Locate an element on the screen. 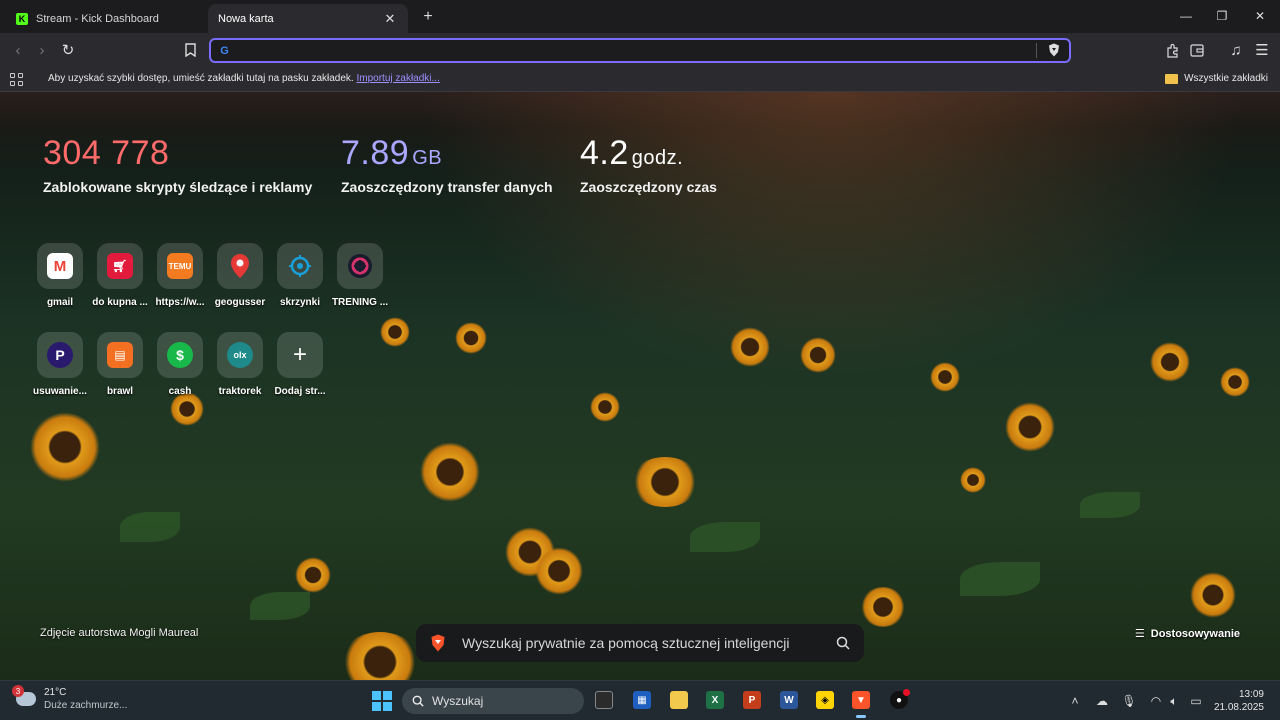 The width and height of the screenshot is (1280, 720). stat-value: 304 778 is located at coordinates (106, 153).